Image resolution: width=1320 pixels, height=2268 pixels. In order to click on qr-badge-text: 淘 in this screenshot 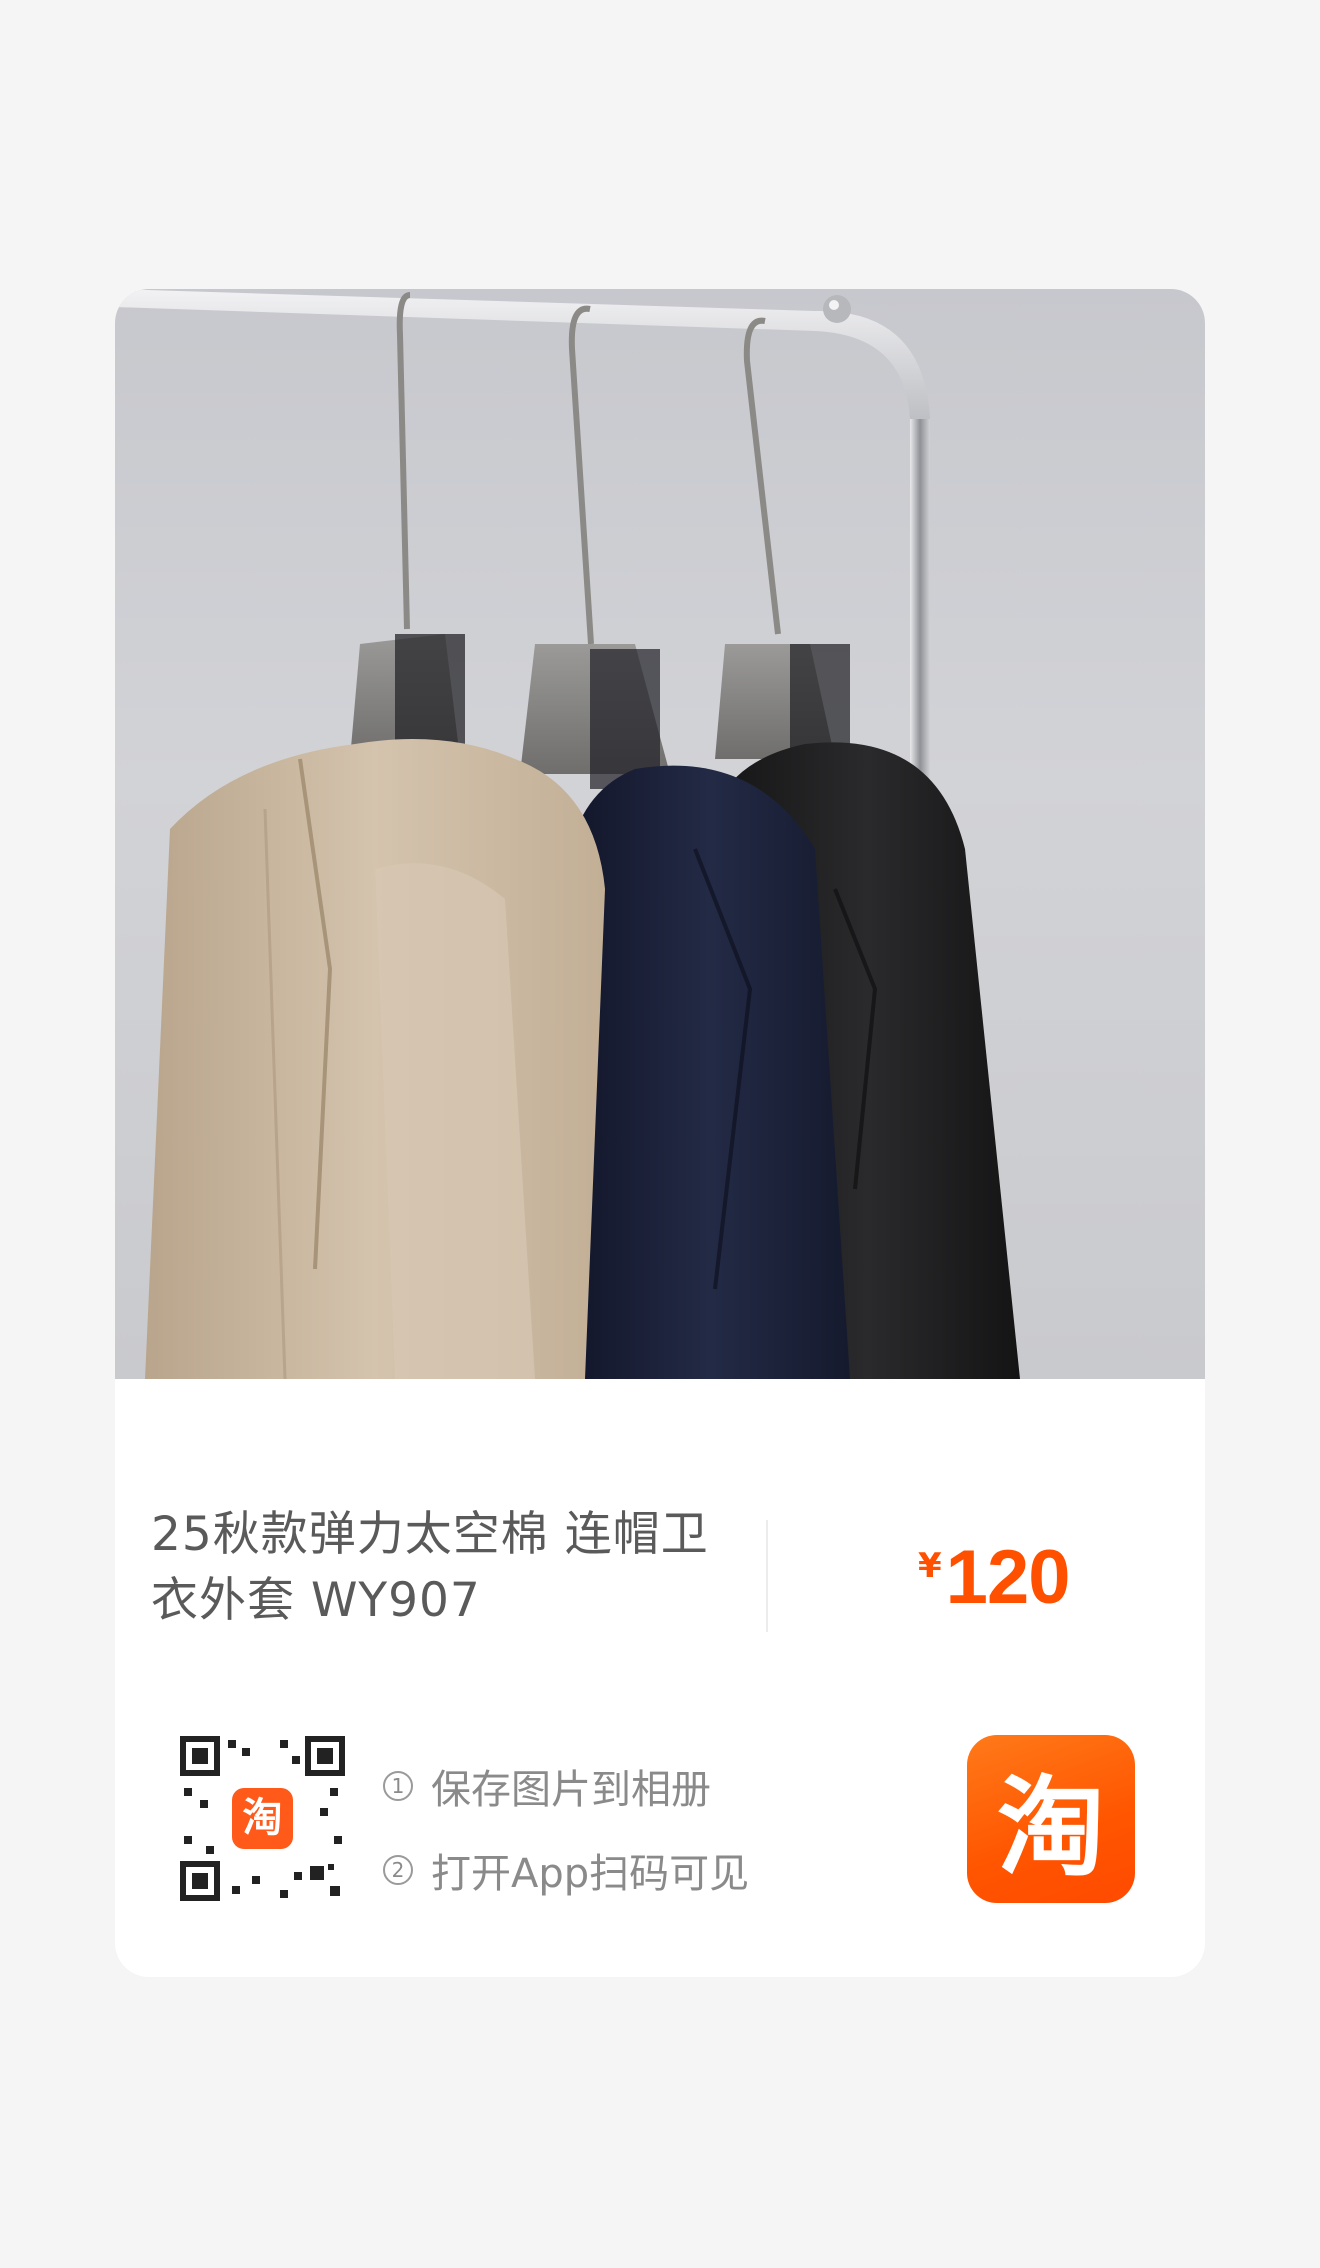, I will do `click(263, 1818)`.